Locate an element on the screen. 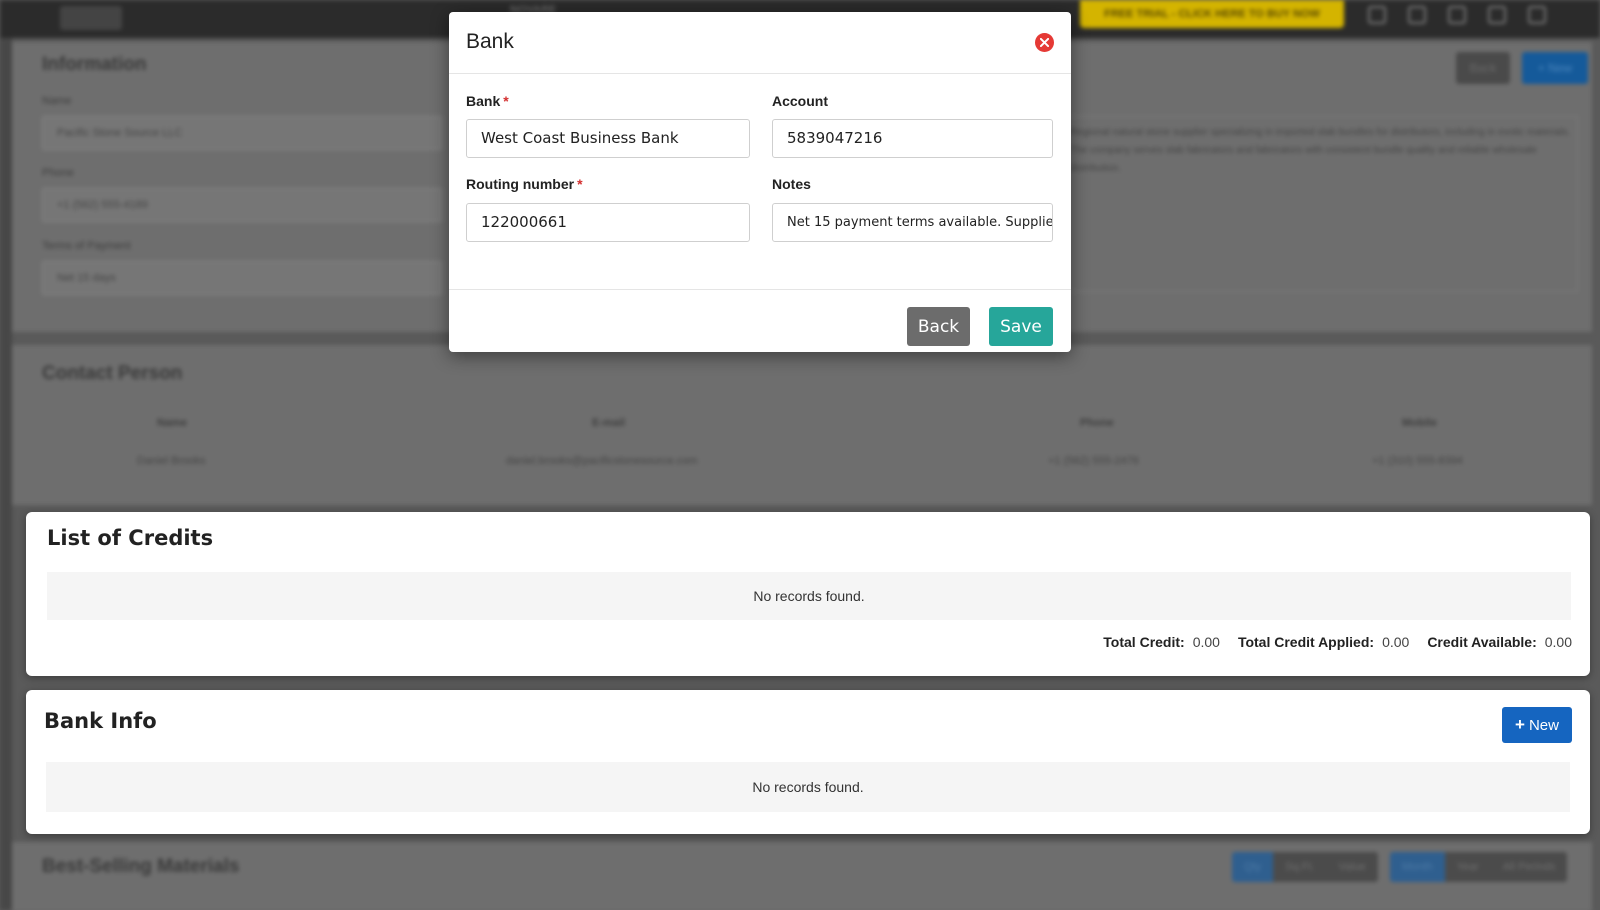 The height and width of the screenshot is (910, 1600). save-button: Save is located at coordinates (1021, 326).